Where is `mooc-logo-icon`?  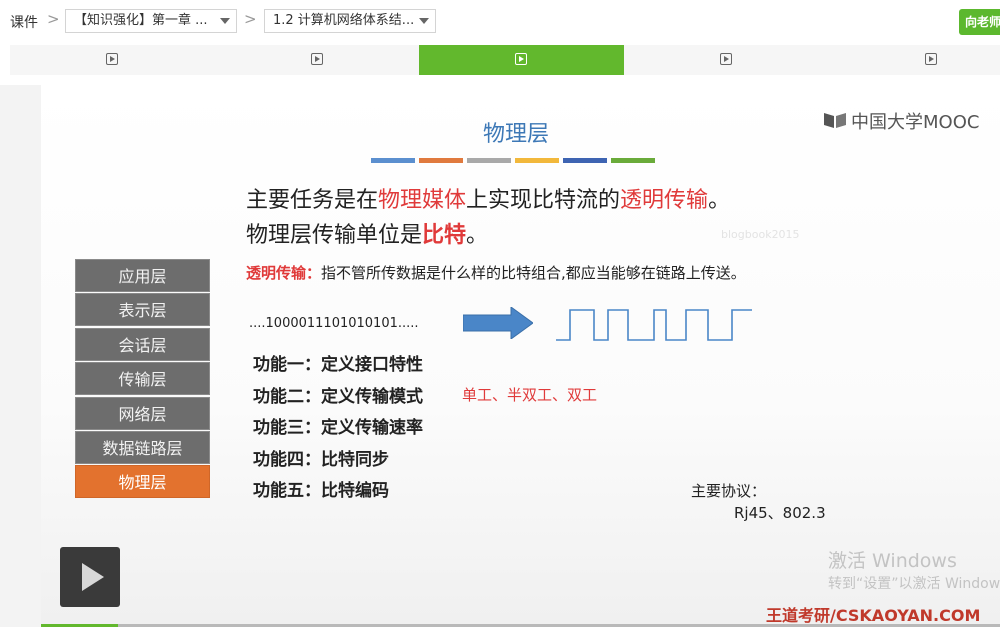 mooc-logo-icon is located at coordinates (835, 120).